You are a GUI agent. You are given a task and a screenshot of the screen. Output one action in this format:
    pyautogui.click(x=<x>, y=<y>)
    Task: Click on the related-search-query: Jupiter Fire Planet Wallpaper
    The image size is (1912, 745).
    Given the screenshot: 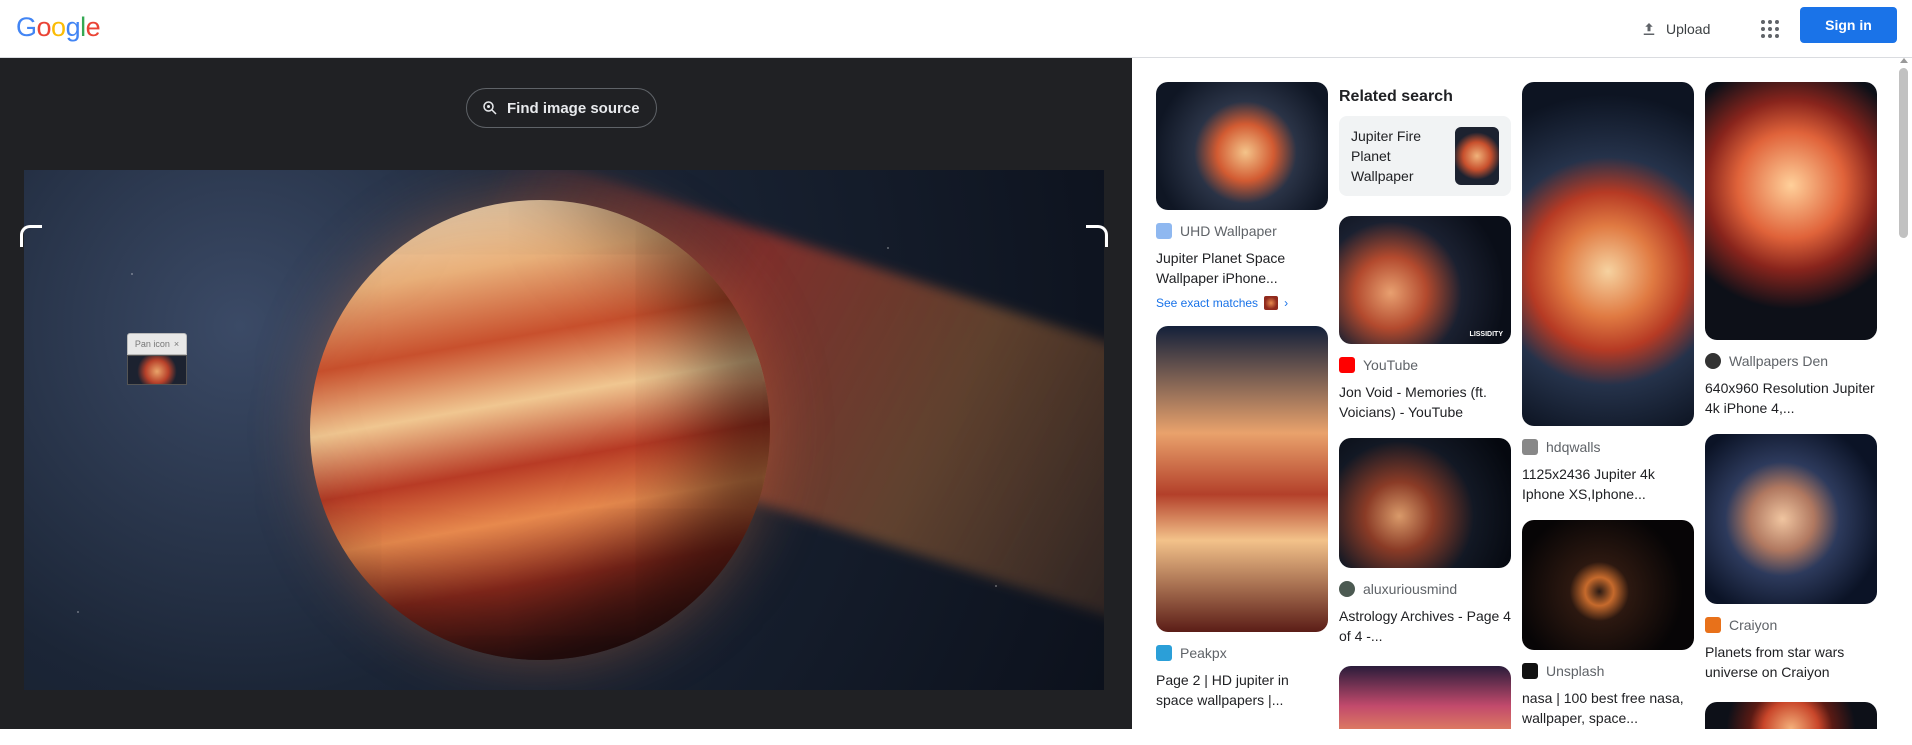 What is the action you would take?
    pyautogui.click(x=1386, y=156)
    